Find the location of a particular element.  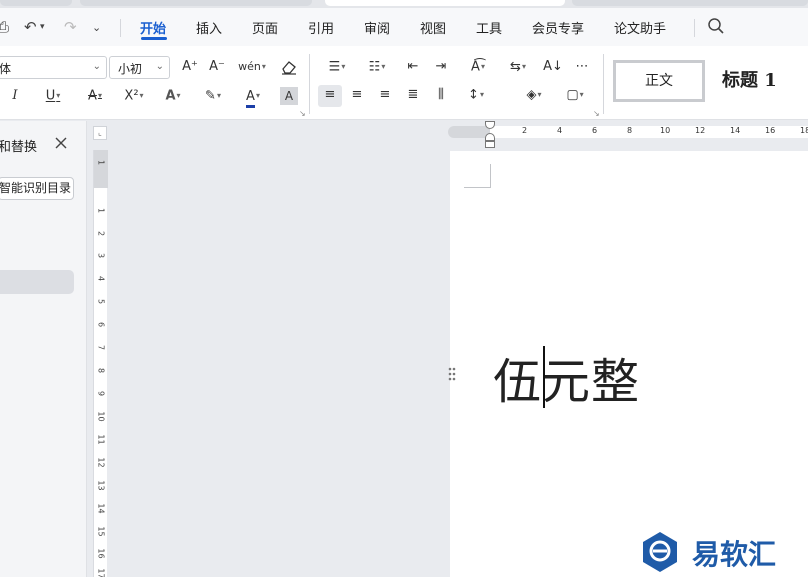

superscript-label: X² is located at coordinates (131, 96).